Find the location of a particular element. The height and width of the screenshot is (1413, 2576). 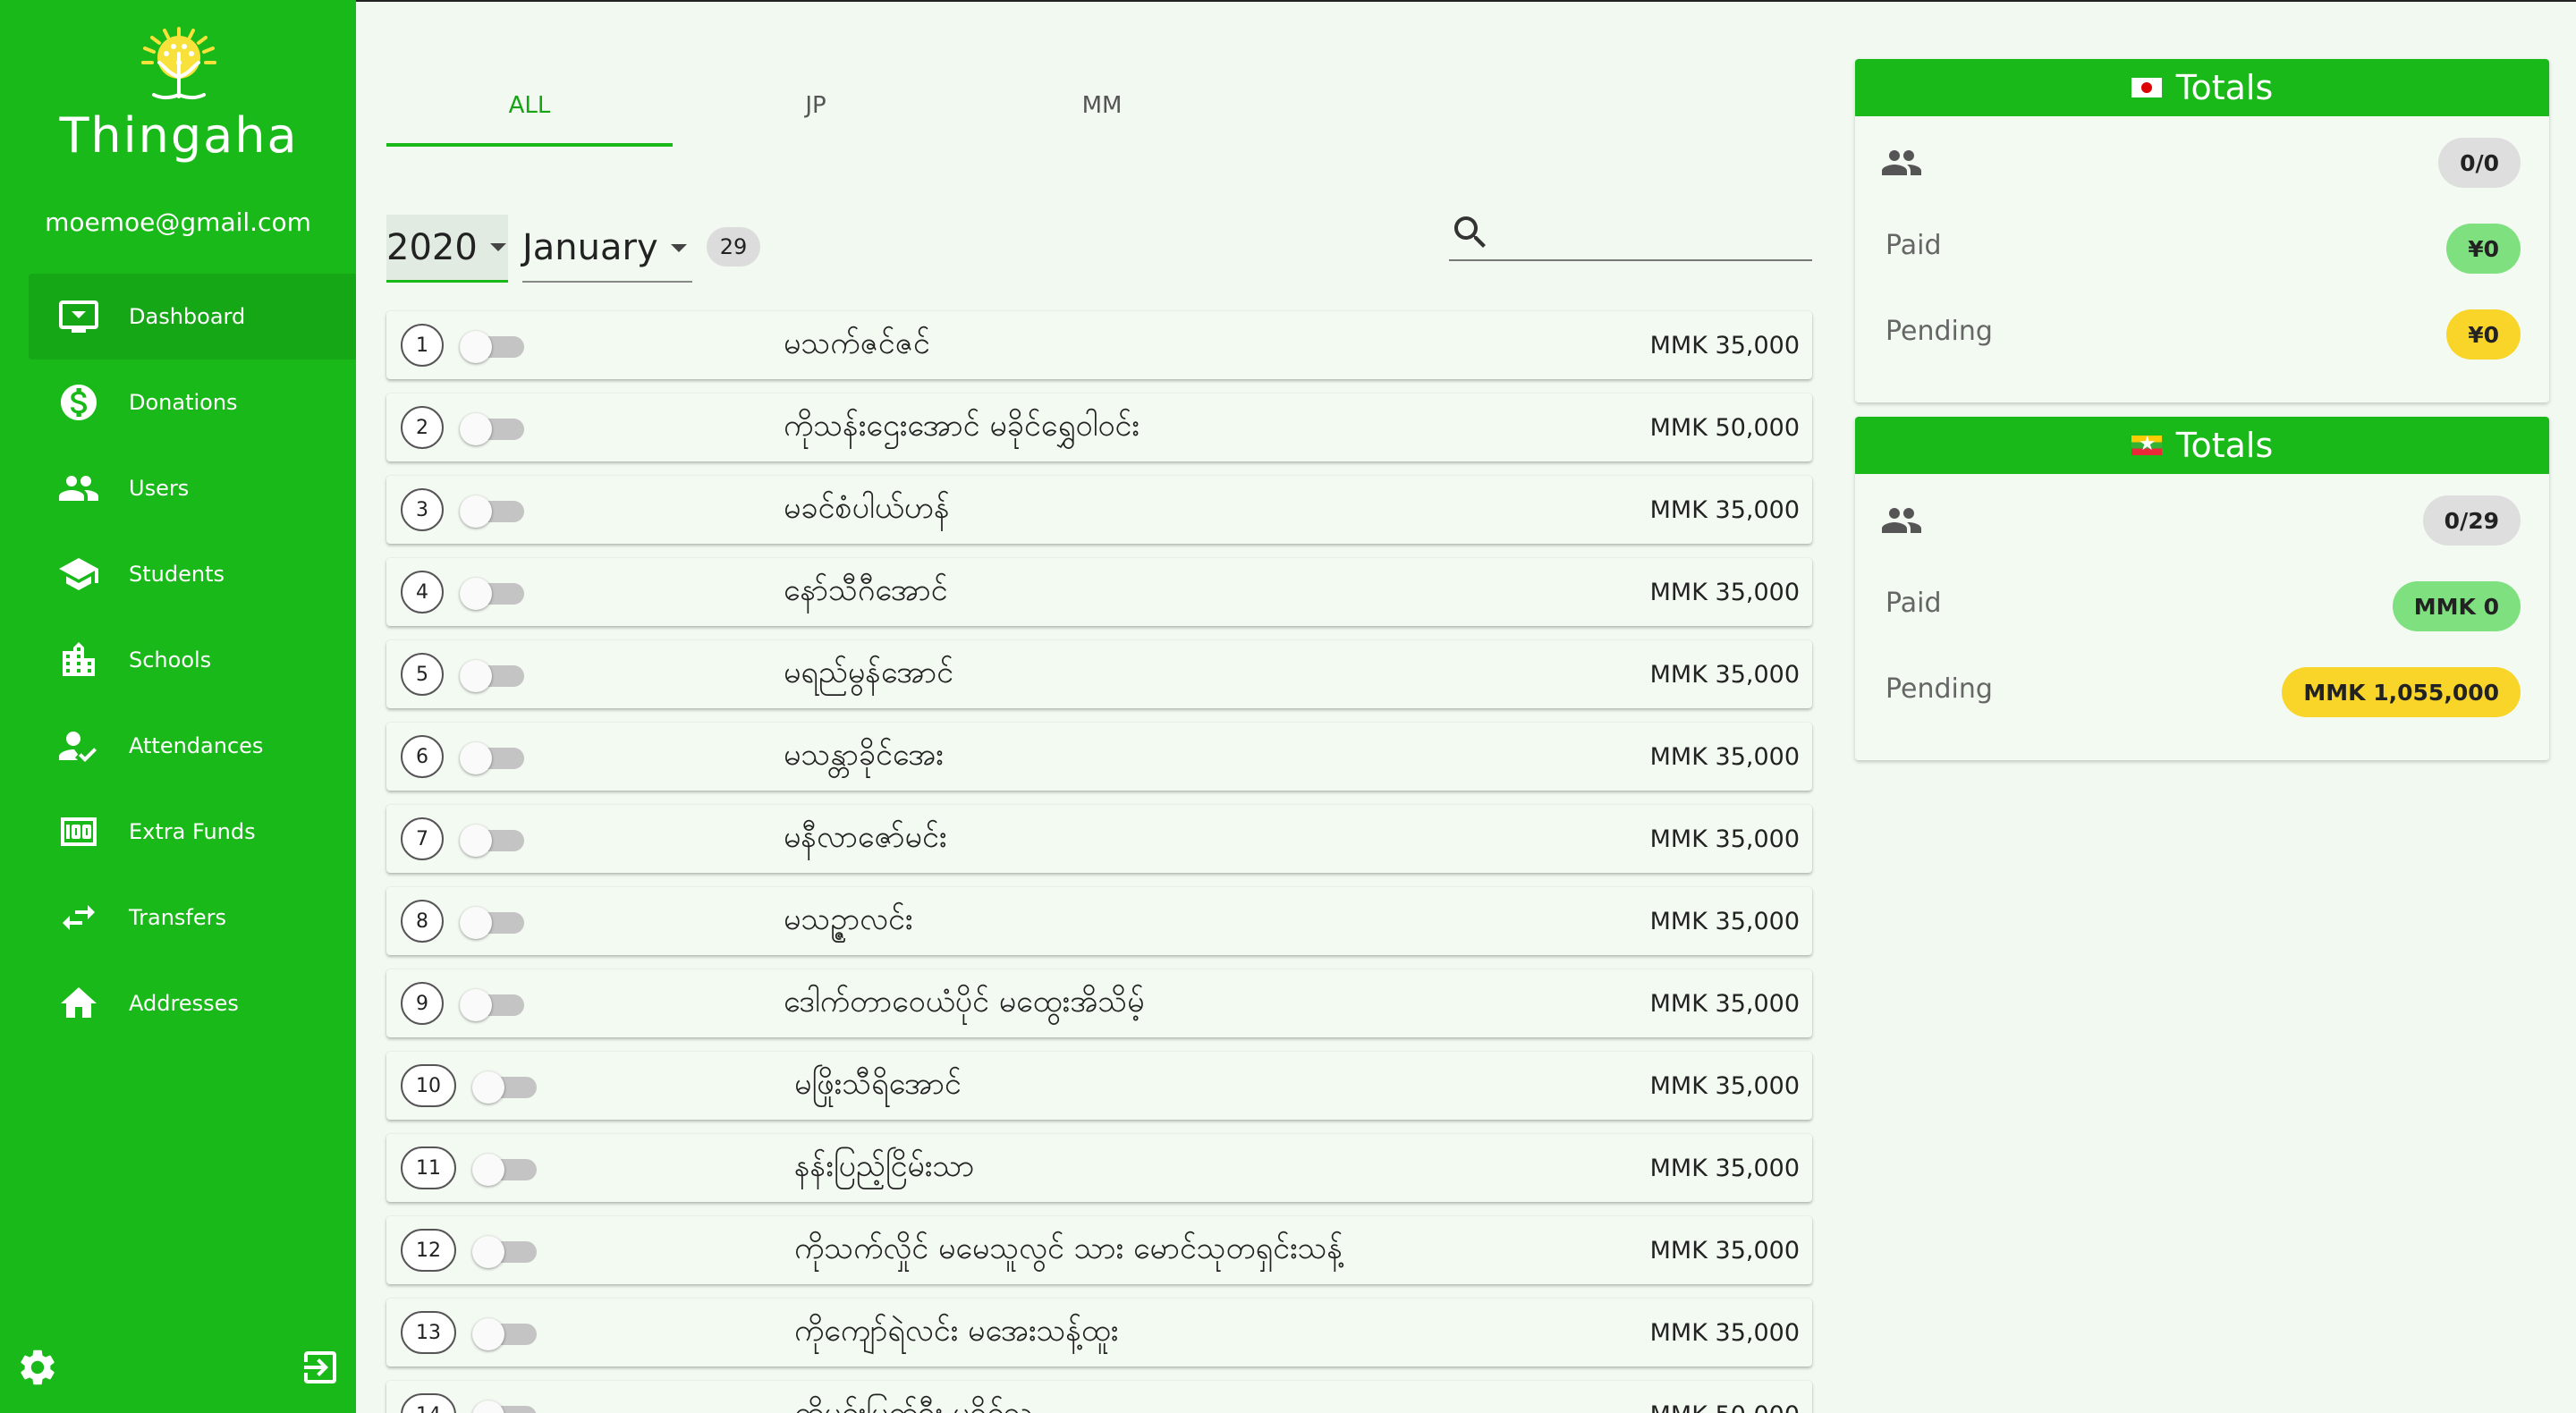

paid-row: Paid ¥0 is located at coordinates (2202, 245).